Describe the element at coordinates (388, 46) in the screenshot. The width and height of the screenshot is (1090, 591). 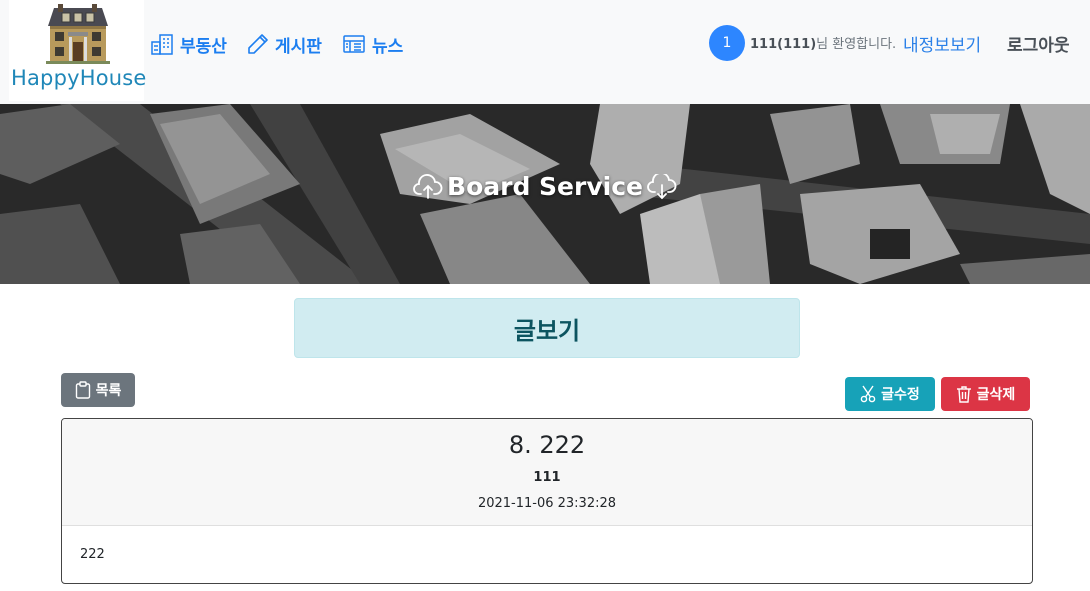
I see `nav-news-label: 뉴스` at that location.